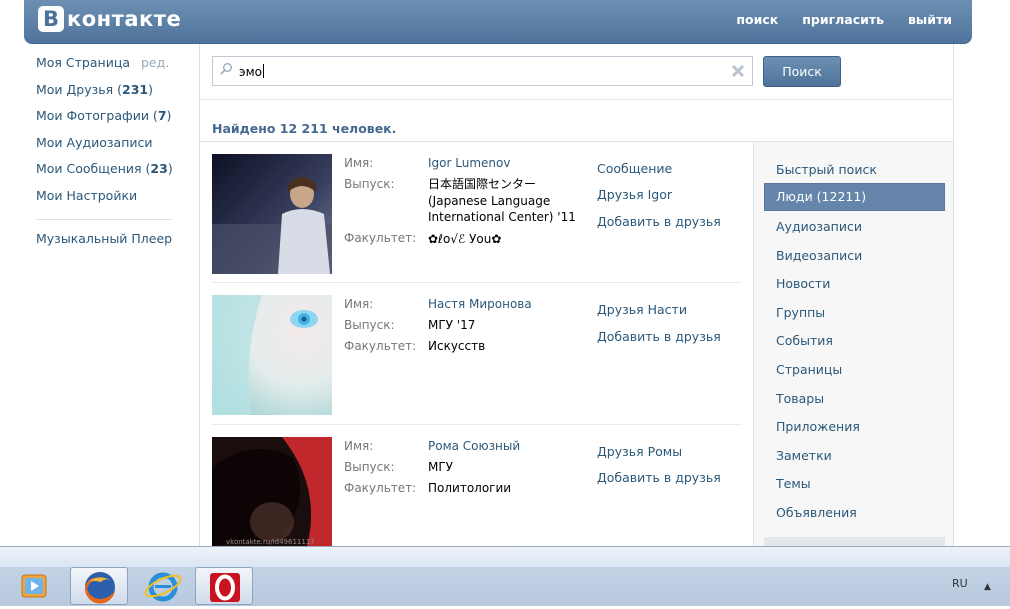 The height and width of the screenshot is (609, 1010). I want to click on faculty-value: Политологии, so click(470, 488).